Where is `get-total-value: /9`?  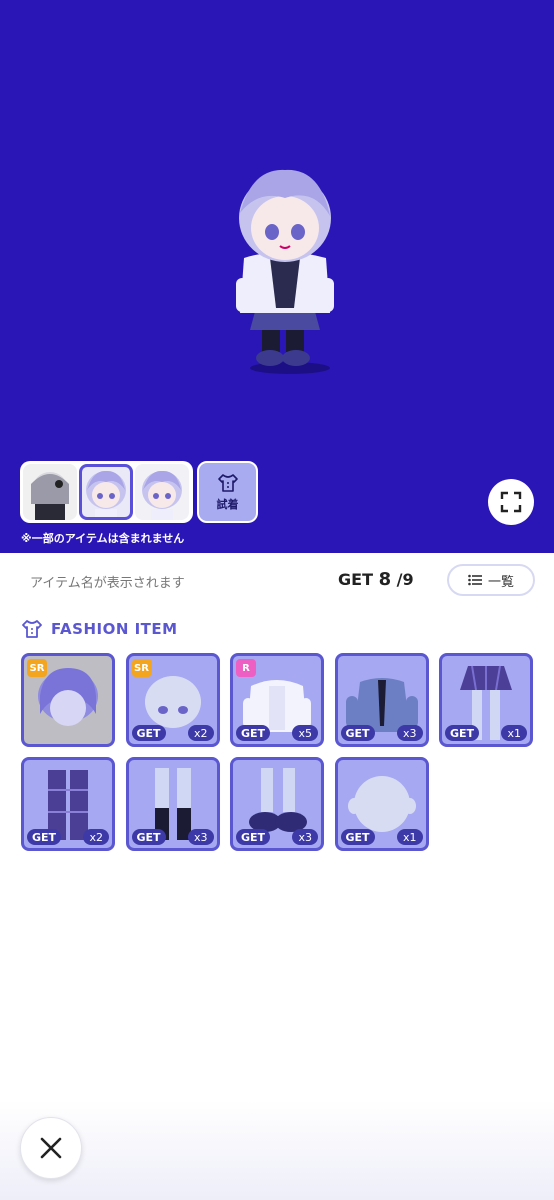
get-total-value: /9 is located at coordinates (405, 579).